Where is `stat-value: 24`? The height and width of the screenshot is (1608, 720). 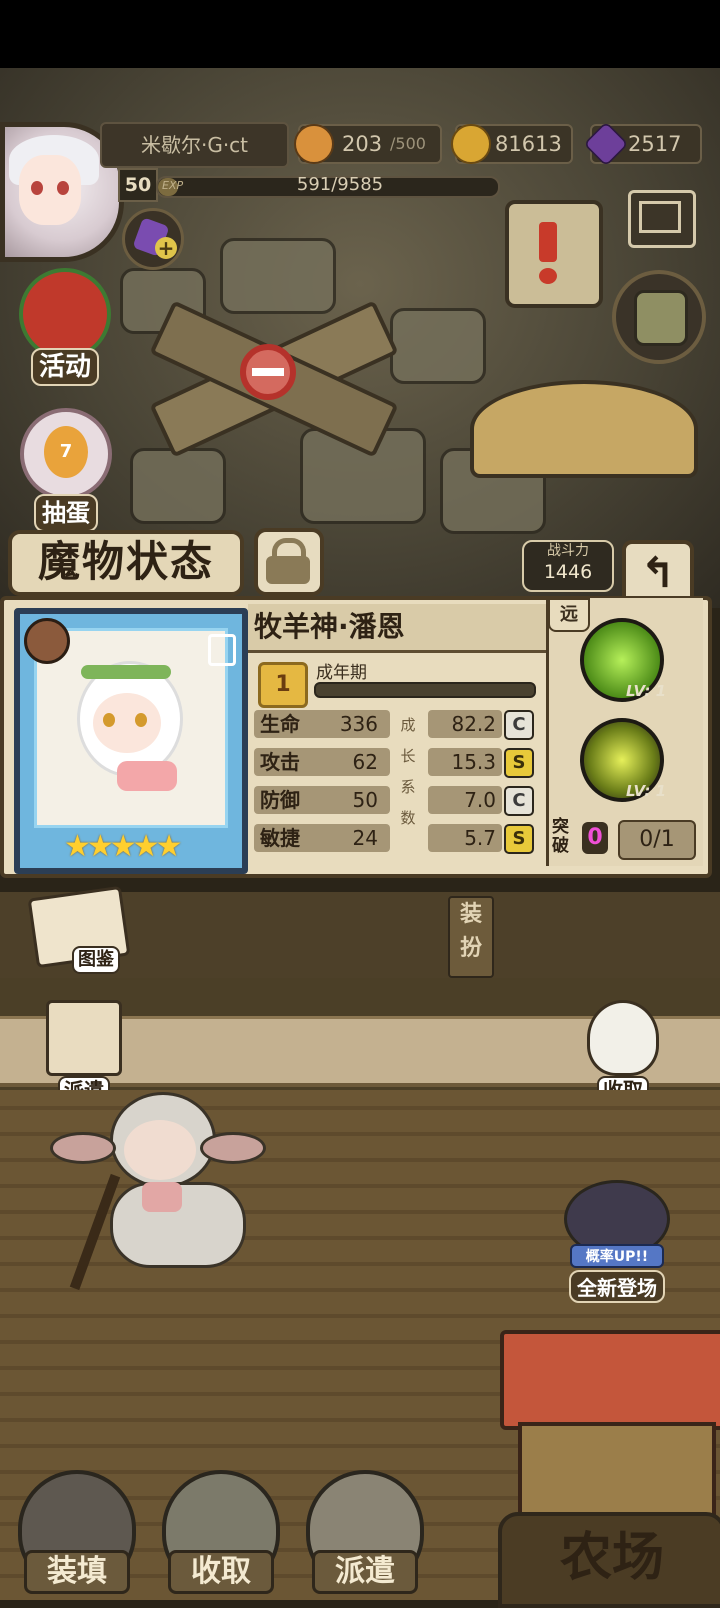
stat-value: 24 is located at coordinates (365, 838).